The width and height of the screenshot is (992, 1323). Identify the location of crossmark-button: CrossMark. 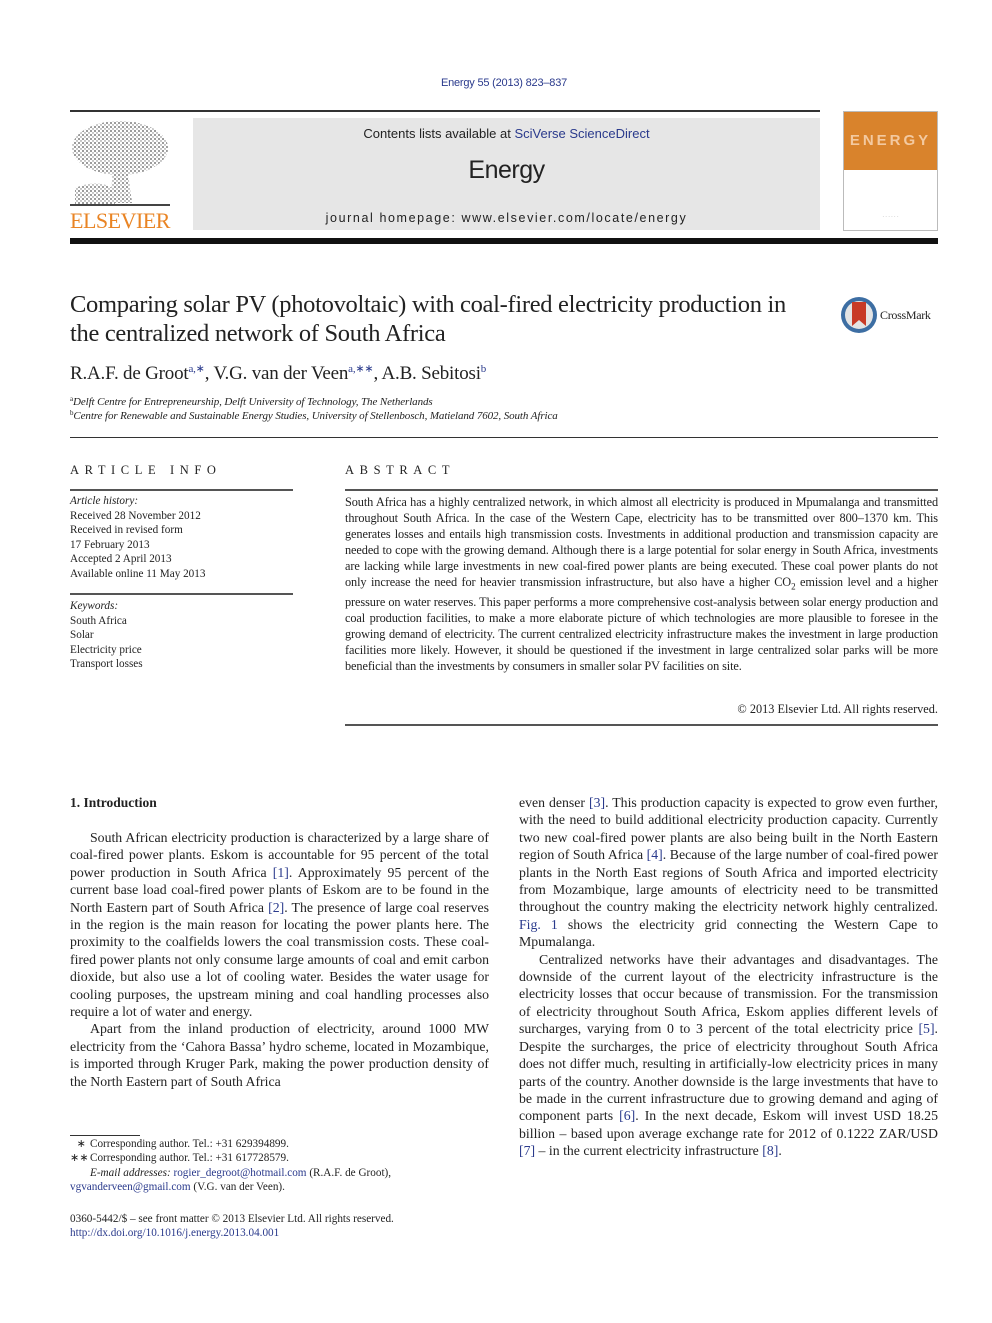
(890, 316).